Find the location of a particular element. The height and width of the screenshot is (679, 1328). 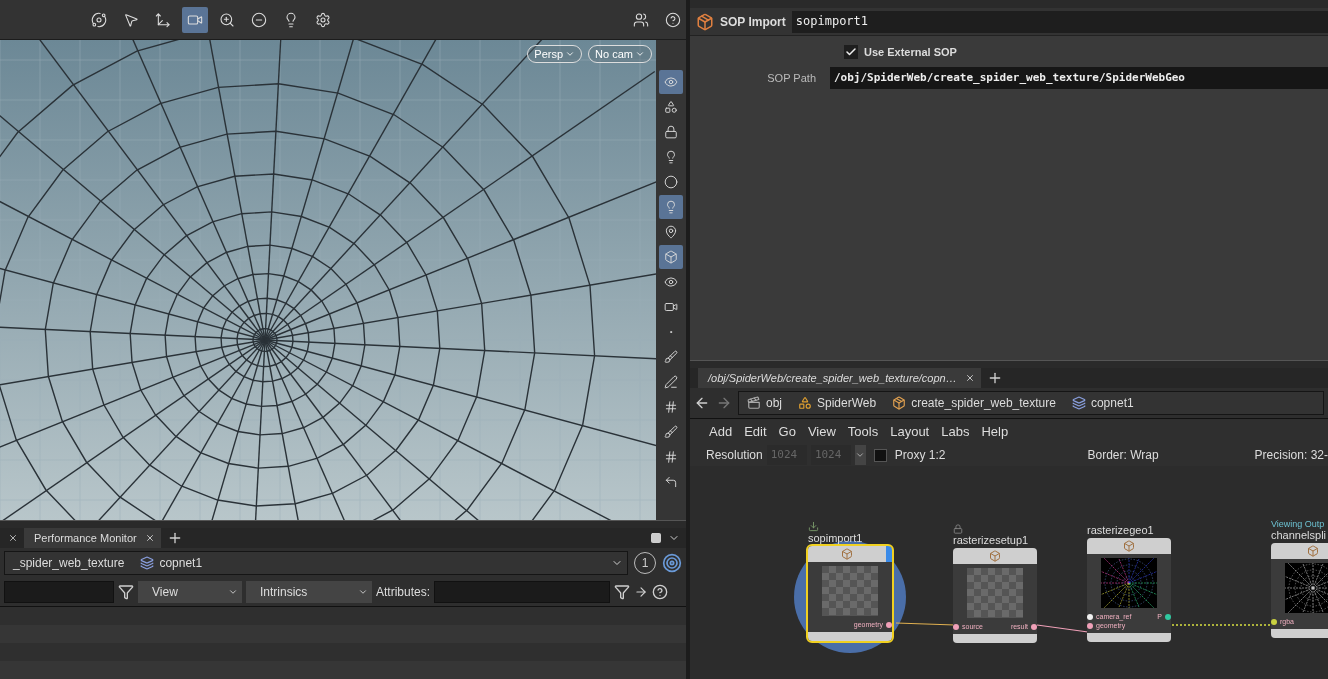

pointer-icon is located at coordinates (131, 19).